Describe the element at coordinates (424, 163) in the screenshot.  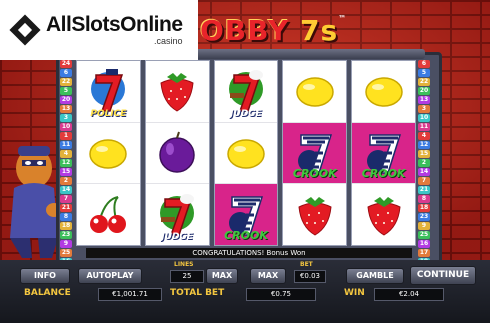
I see `payline-marker-right: 2` at that location.